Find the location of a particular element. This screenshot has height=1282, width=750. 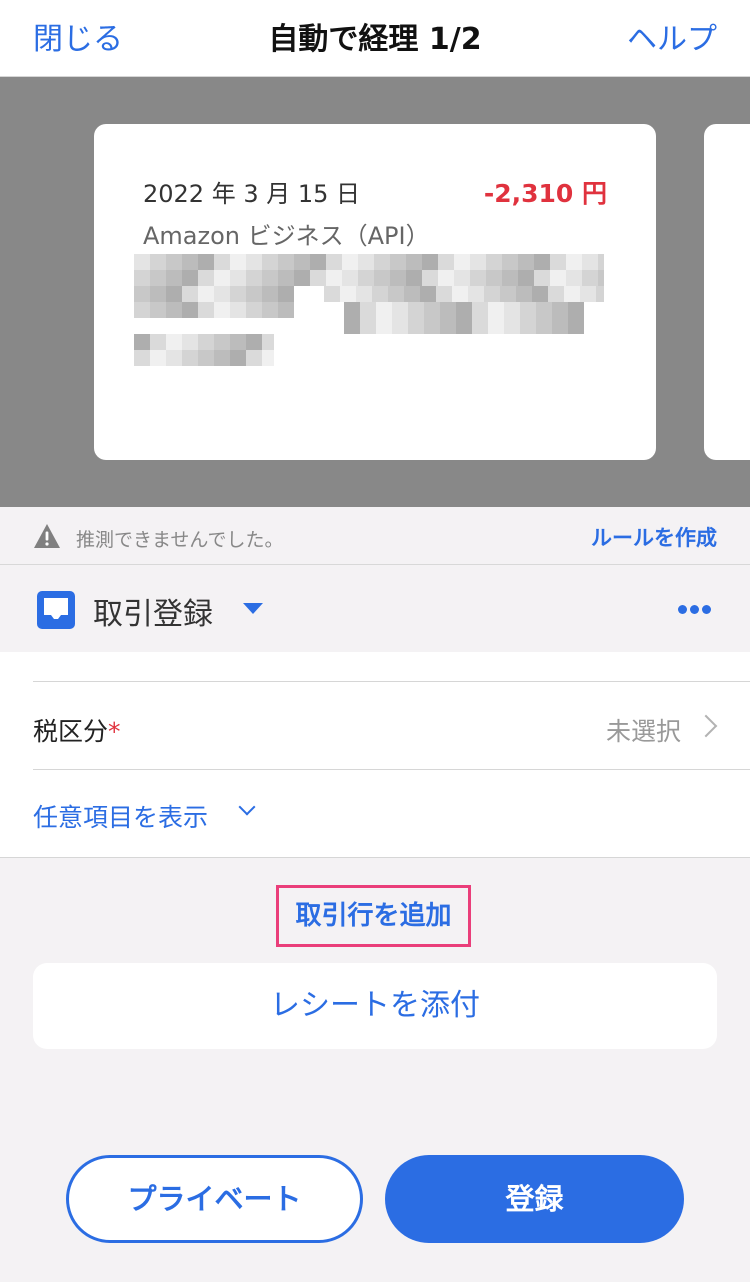

register-button: 登録 is located at coordinates (534, 1199).